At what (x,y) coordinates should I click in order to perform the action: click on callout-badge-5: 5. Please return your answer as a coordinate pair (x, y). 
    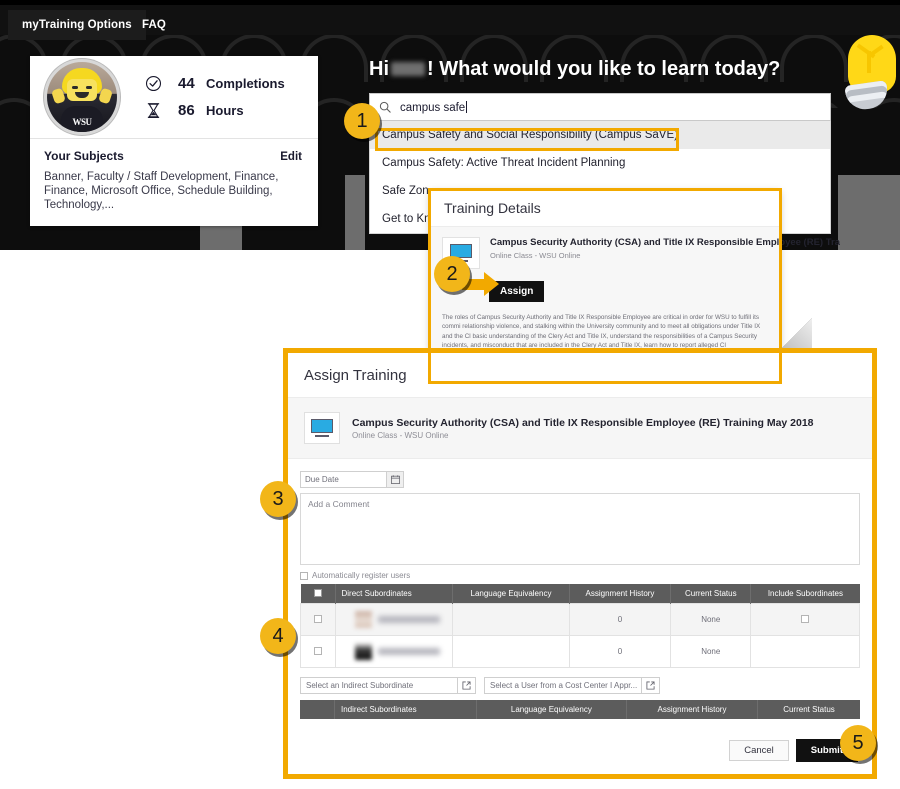
    Looking at the image, I should click on (858, 743).